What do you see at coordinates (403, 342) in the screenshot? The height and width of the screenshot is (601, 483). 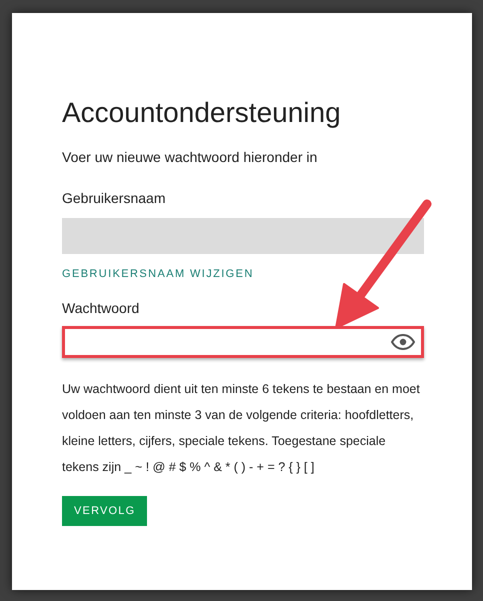 I see `eye-icon` at bounding box center [403, 342].